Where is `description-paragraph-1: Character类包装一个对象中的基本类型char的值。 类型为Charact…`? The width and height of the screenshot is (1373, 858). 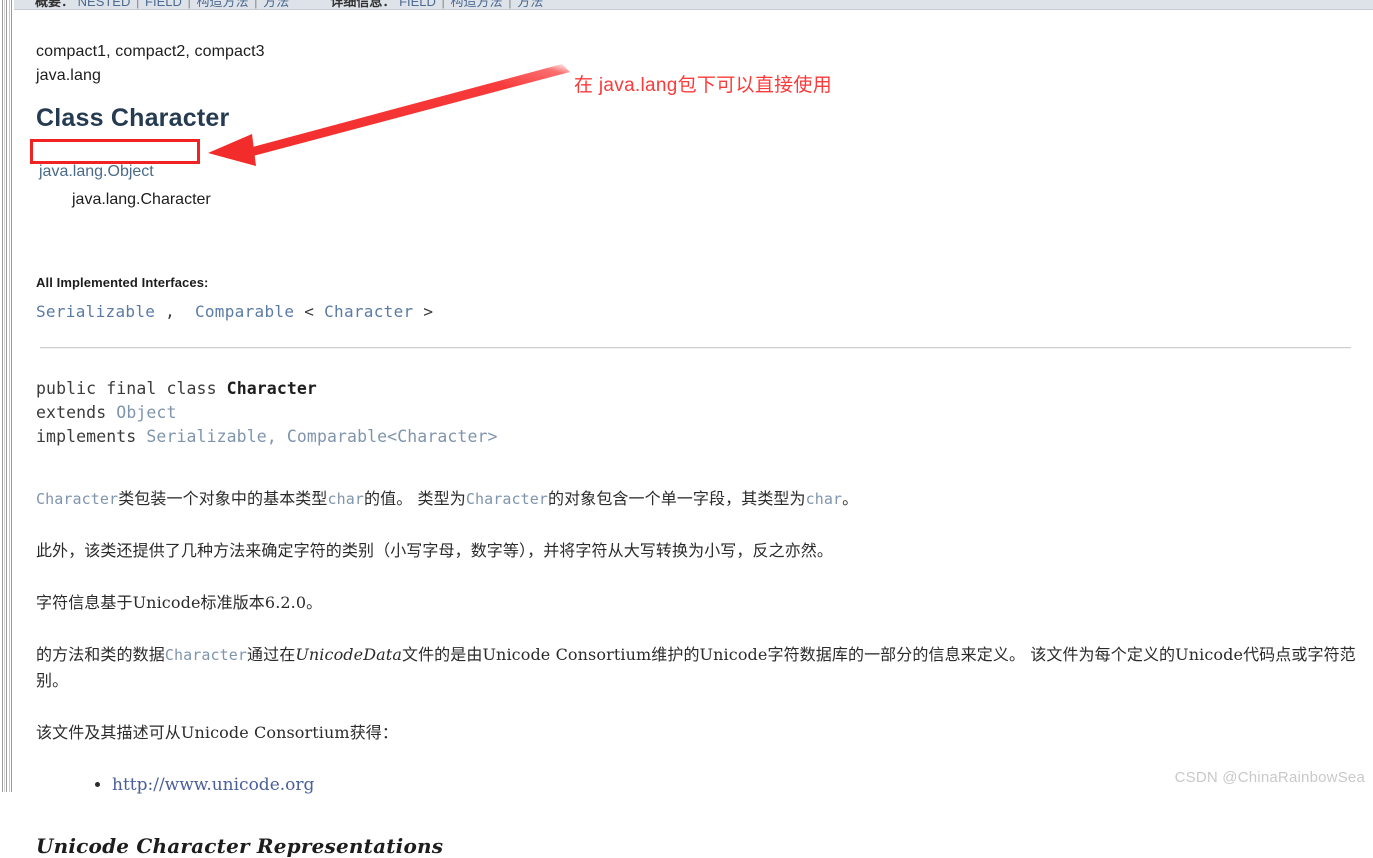 description-paragraph-1: Character类包装一个对象中的基本类型char的值。 类型为Charact… is located at coordinates (697, 499).